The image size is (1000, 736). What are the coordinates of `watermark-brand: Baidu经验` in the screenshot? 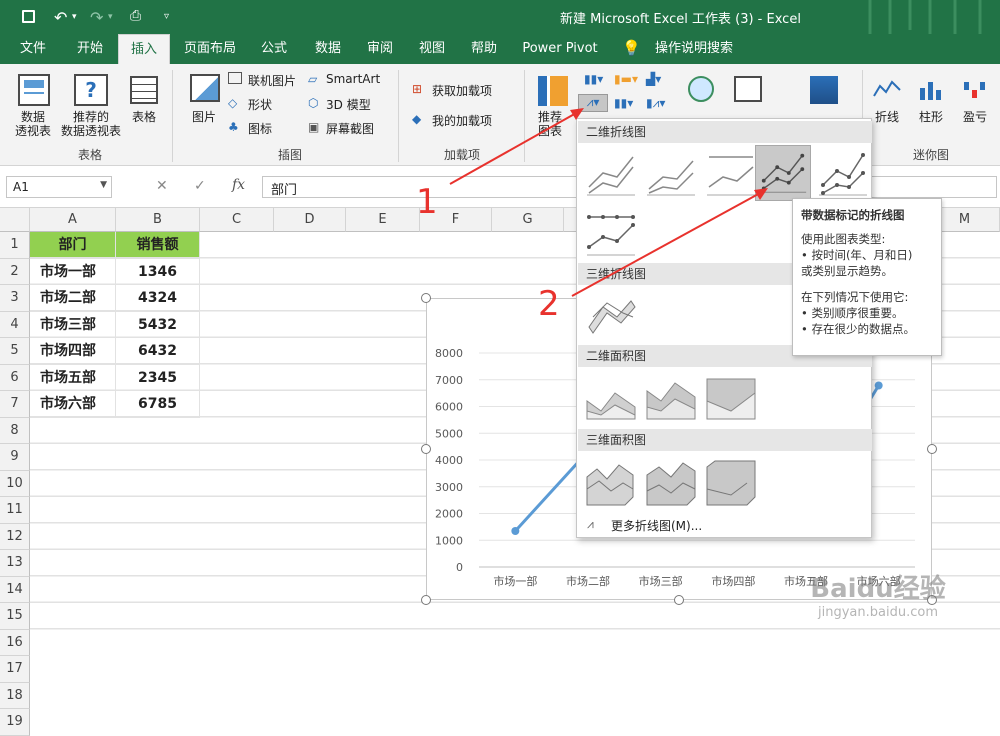 It's located at (878, 589).